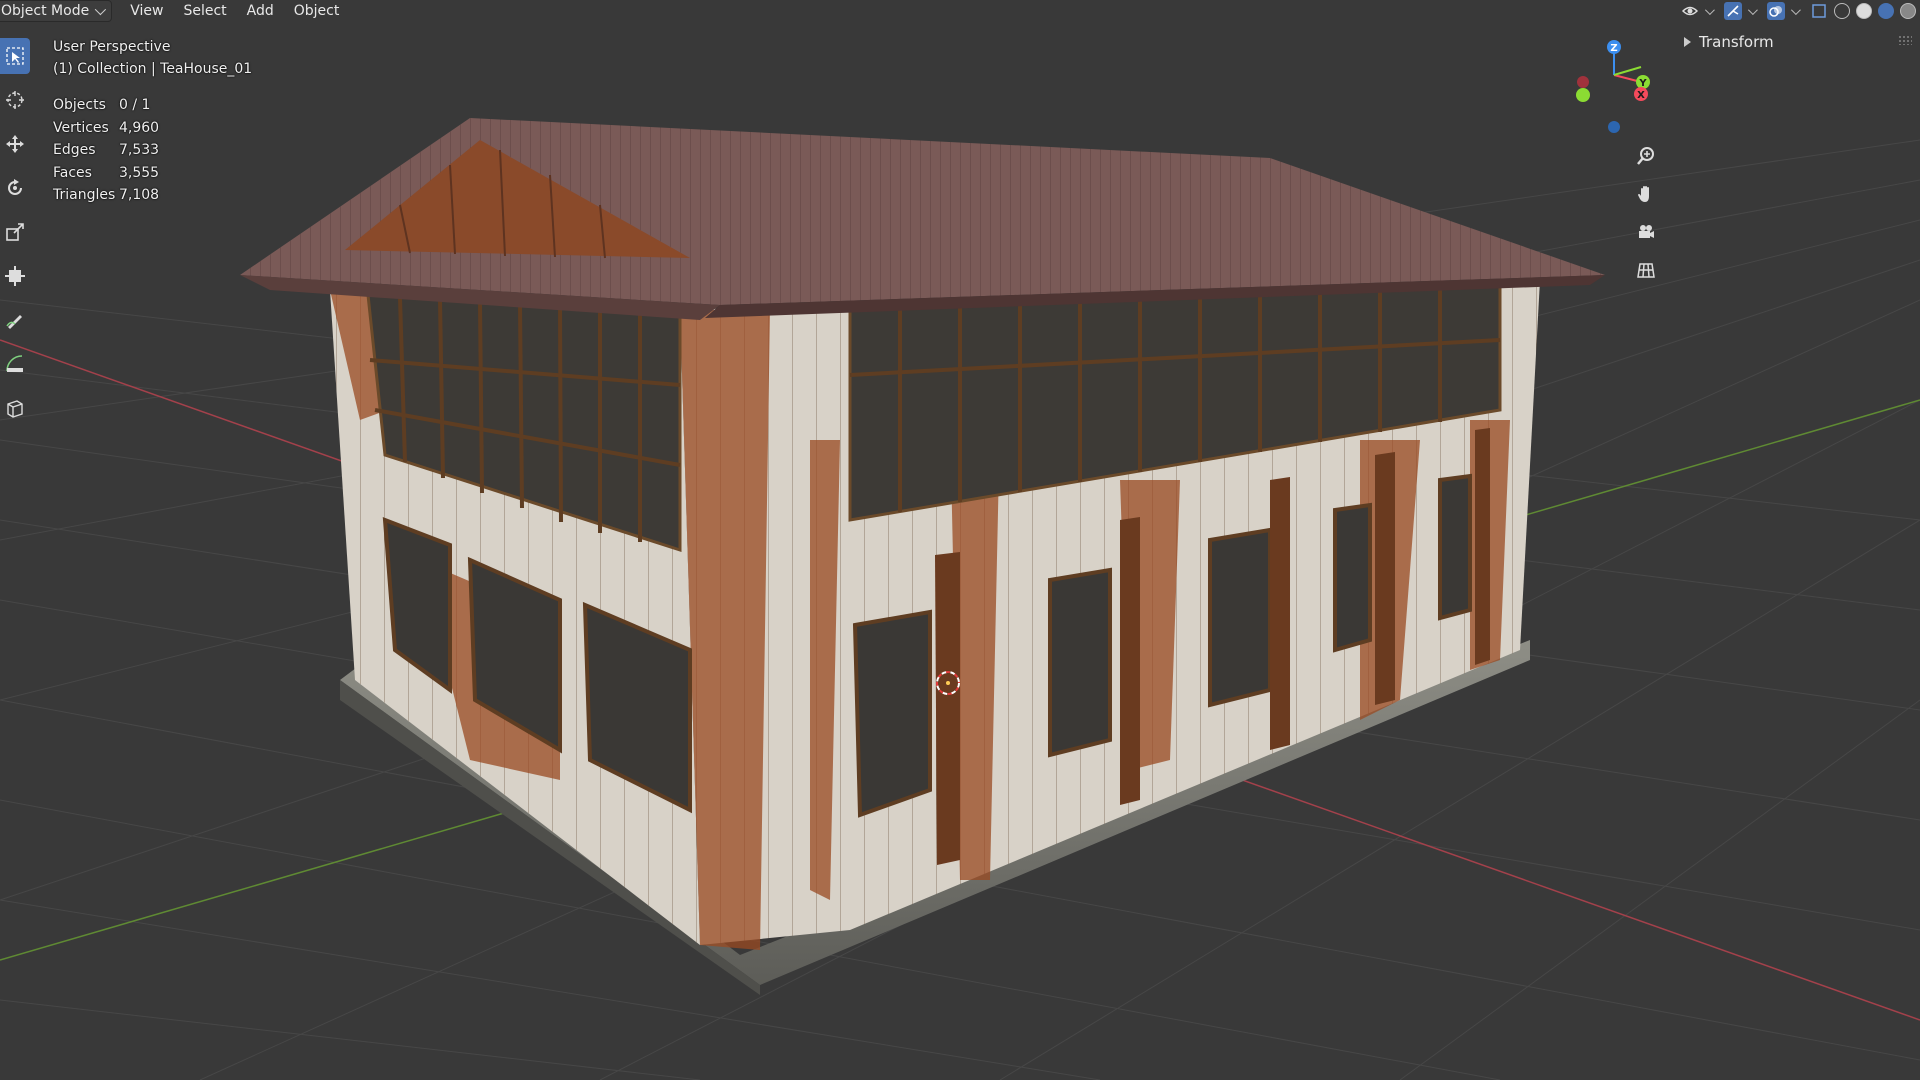 This screenshot has height=1080, width=1920. Describe the element at coordinates (106, 195) in the screenshot. I see `stat-row: Triangles 7,108` at that location.